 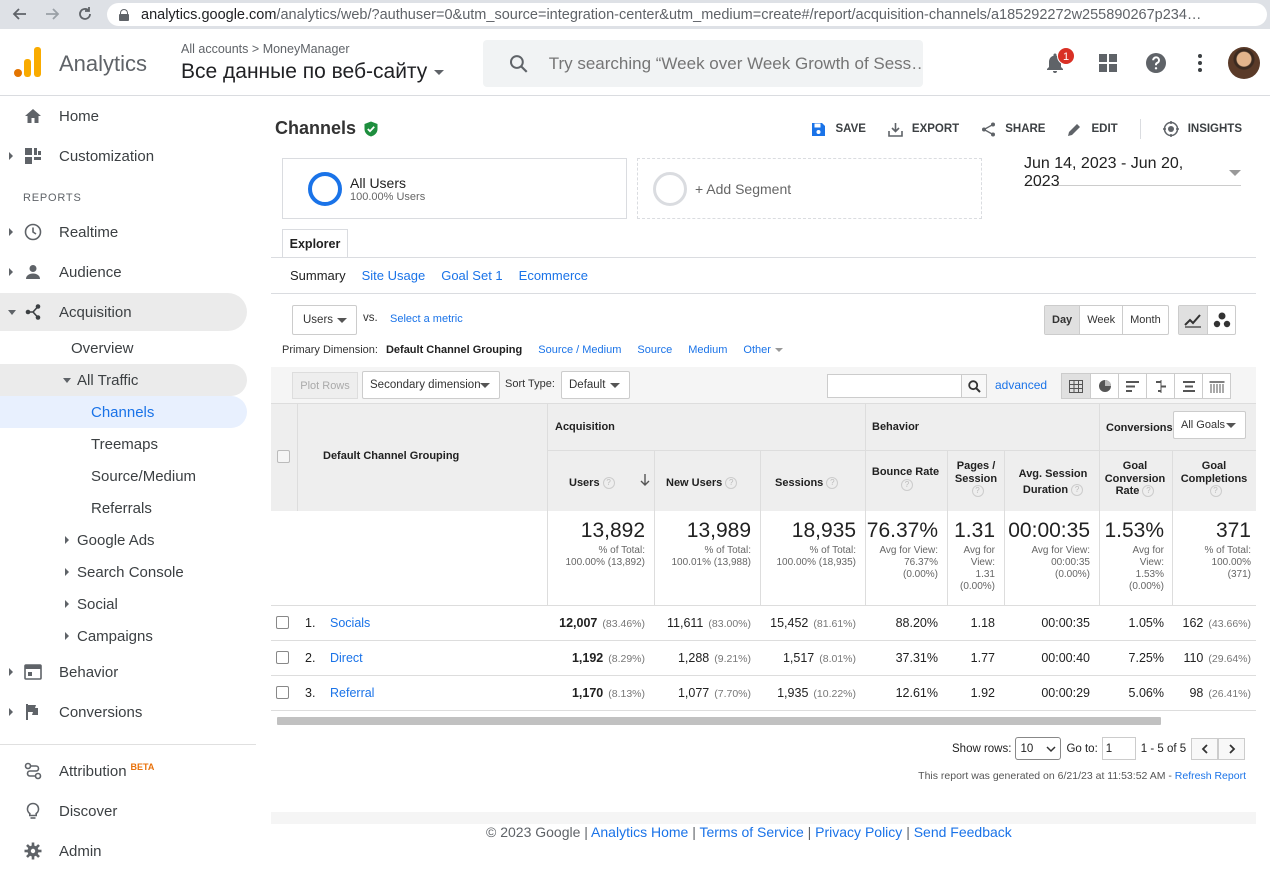 What do you see at coordinates (346, 658) in the screenshot?
I see `channel-link: Direct` at bounding box center [346, 658].